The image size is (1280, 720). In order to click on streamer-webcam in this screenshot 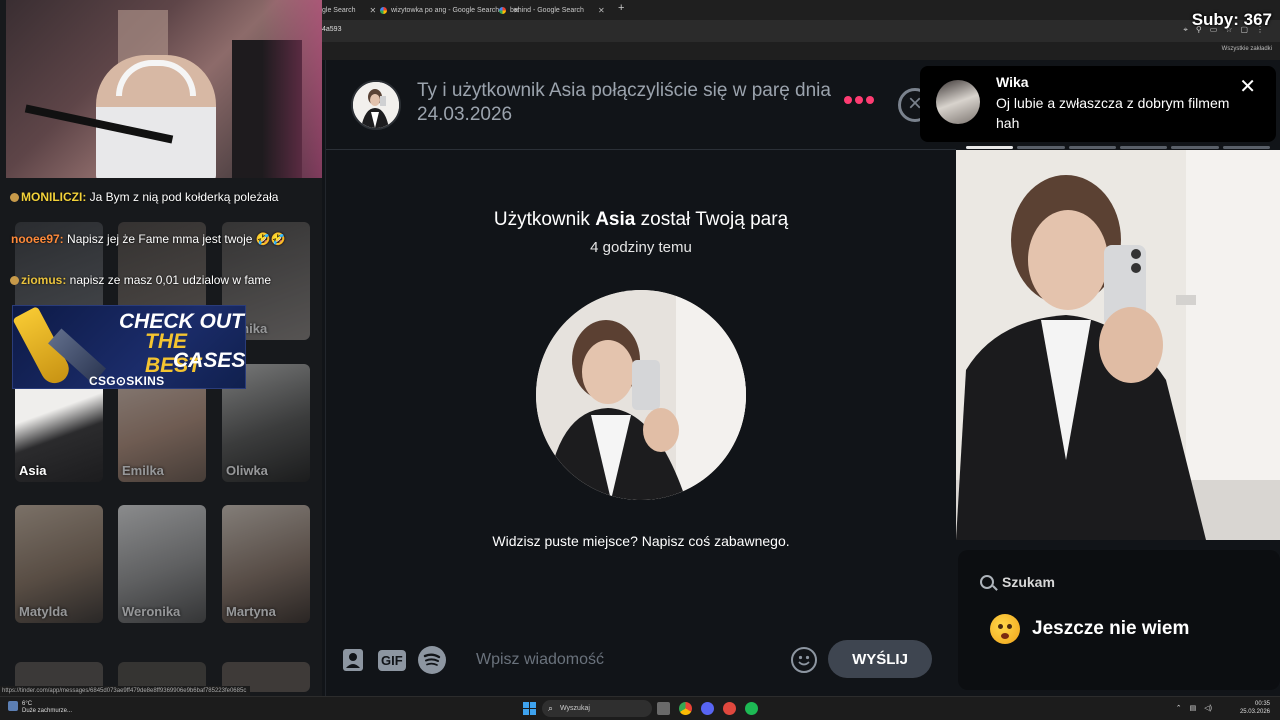, I will do `click(164, 89)`.